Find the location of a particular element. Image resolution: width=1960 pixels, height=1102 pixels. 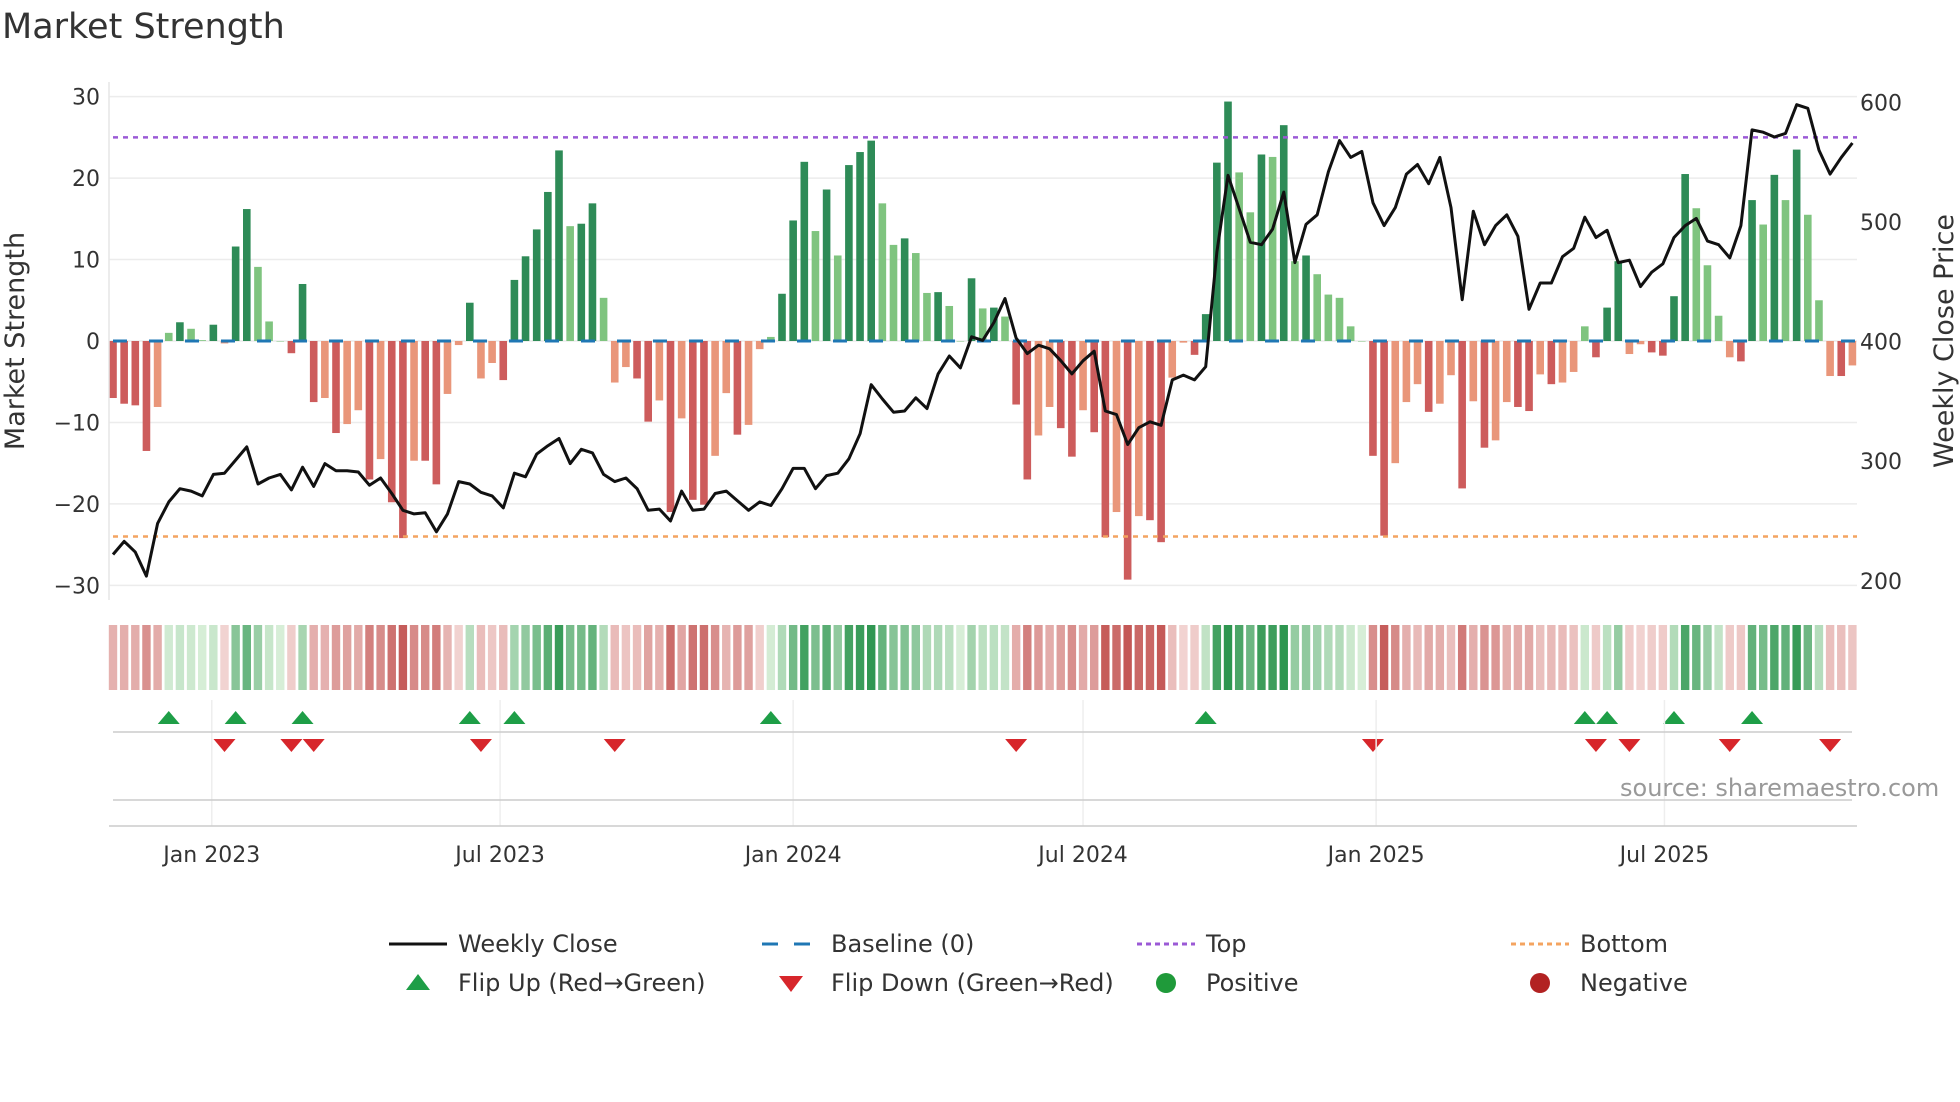

legend-label: Top is located at coordinates (1226, 944).